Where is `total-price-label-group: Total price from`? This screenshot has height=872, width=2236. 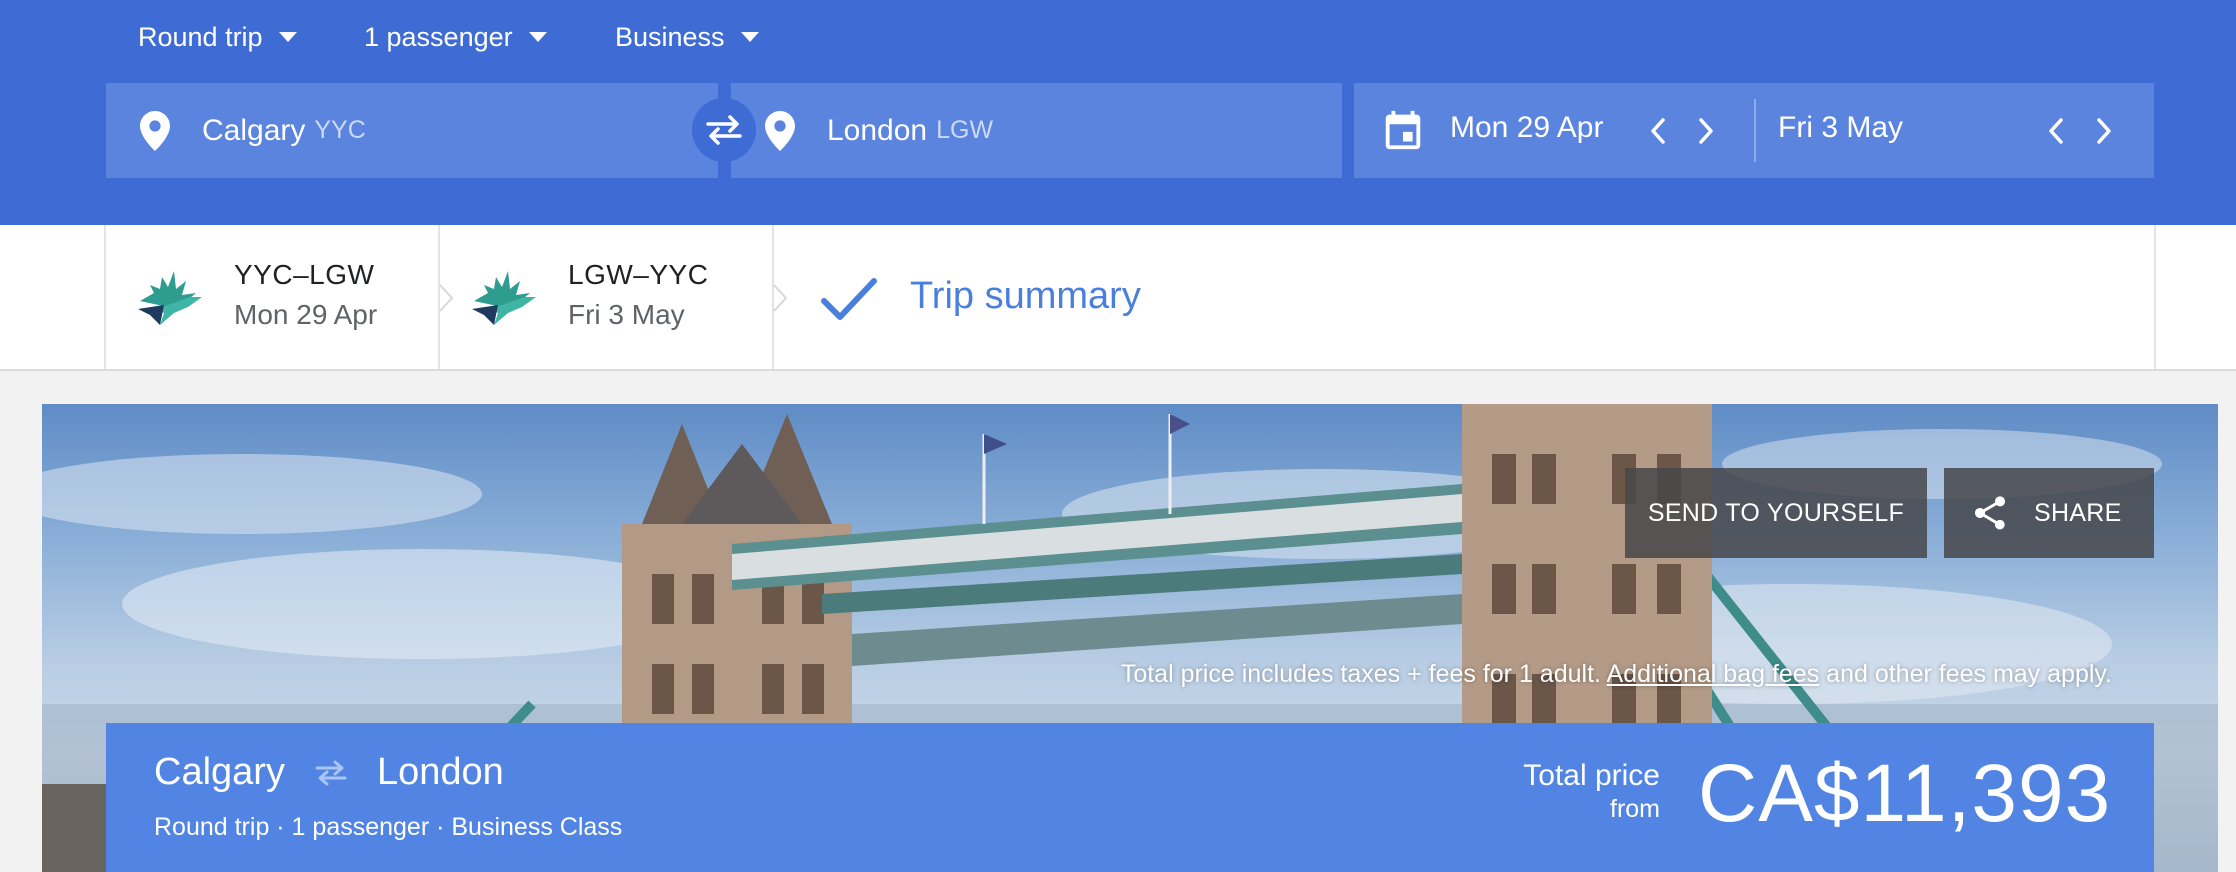 total-price-label-group: Total price from is located at coordinates (1578, 791).